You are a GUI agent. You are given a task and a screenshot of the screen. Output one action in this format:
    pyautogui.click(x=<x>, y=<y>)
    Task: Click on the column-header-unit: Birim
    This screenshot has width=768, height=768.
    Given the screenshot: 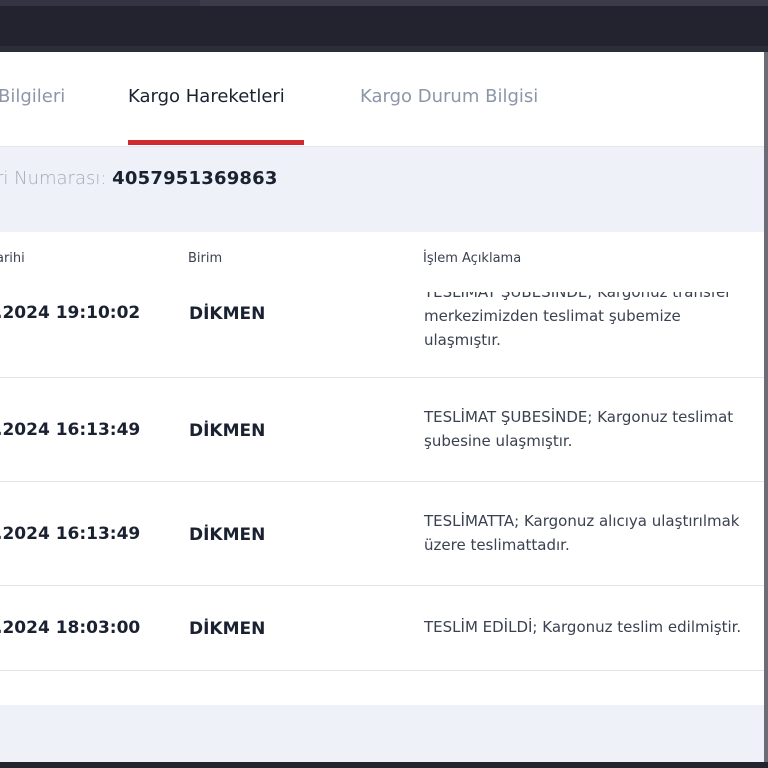 What is the action you would take?
    pyautogui.click(x=205, y=258)
    